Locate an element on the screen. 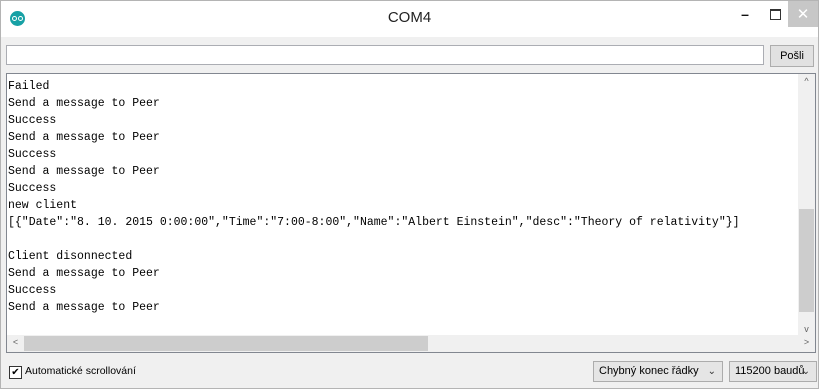  horizontal-scroll-thumb is located at coordinates (226, 343).